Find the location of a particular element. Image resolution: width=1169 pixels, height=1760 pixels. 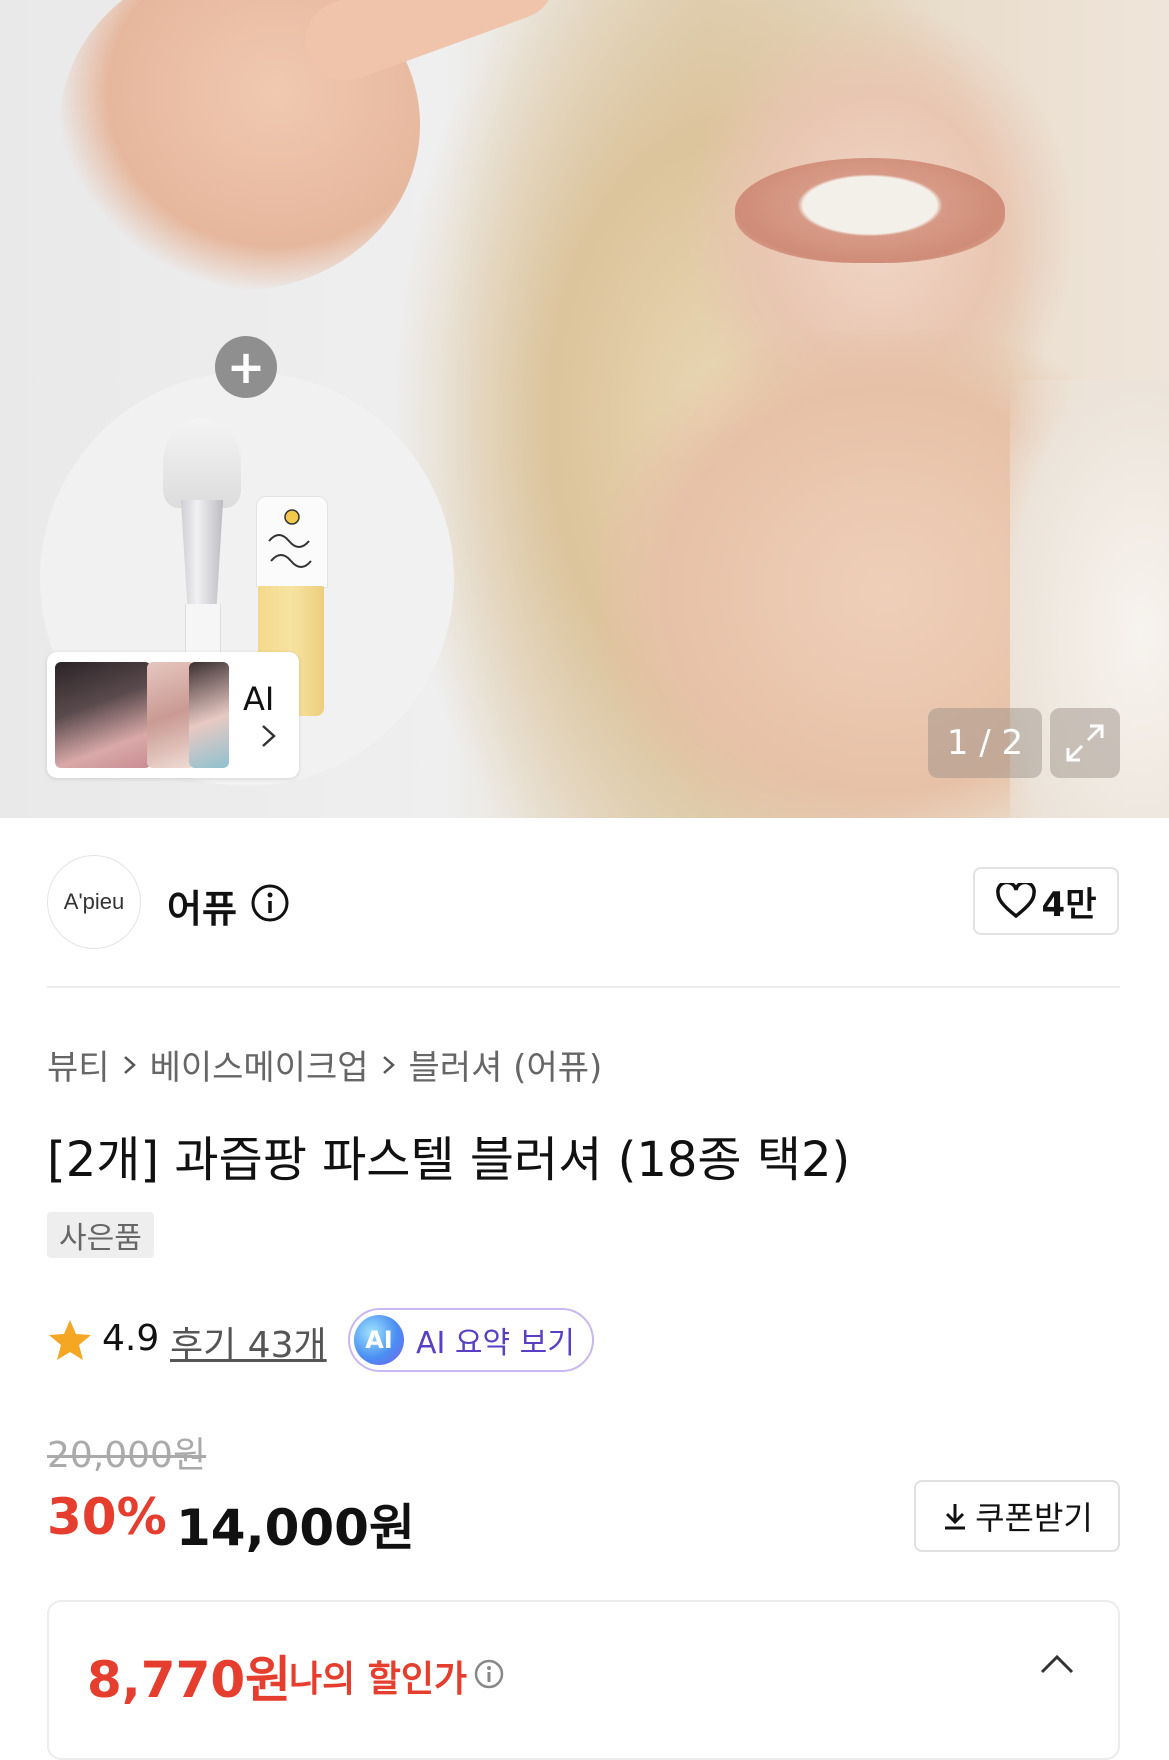

plus-icon: + is located at coordinates (246, 367).